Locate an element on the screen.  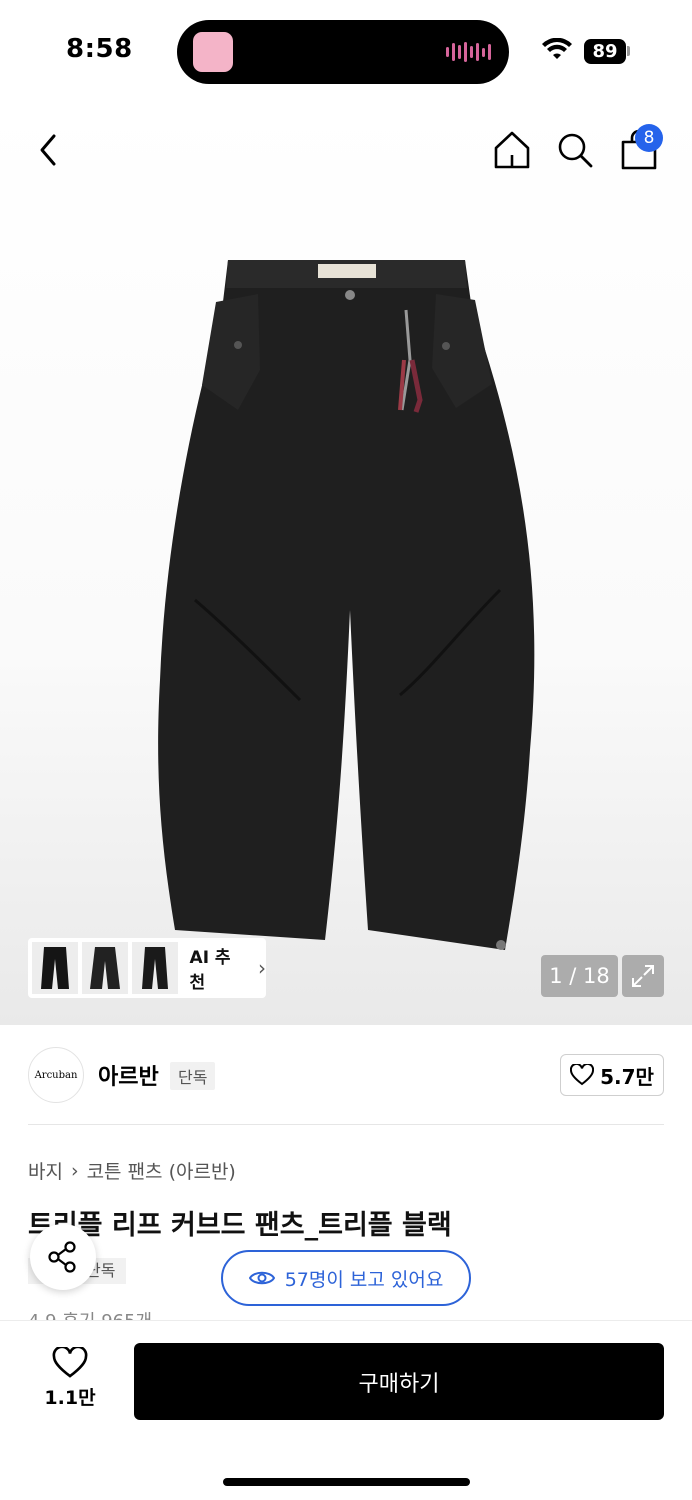
ai-recommendation-strip: AI 추천 › is located at coordinates (147, 968).